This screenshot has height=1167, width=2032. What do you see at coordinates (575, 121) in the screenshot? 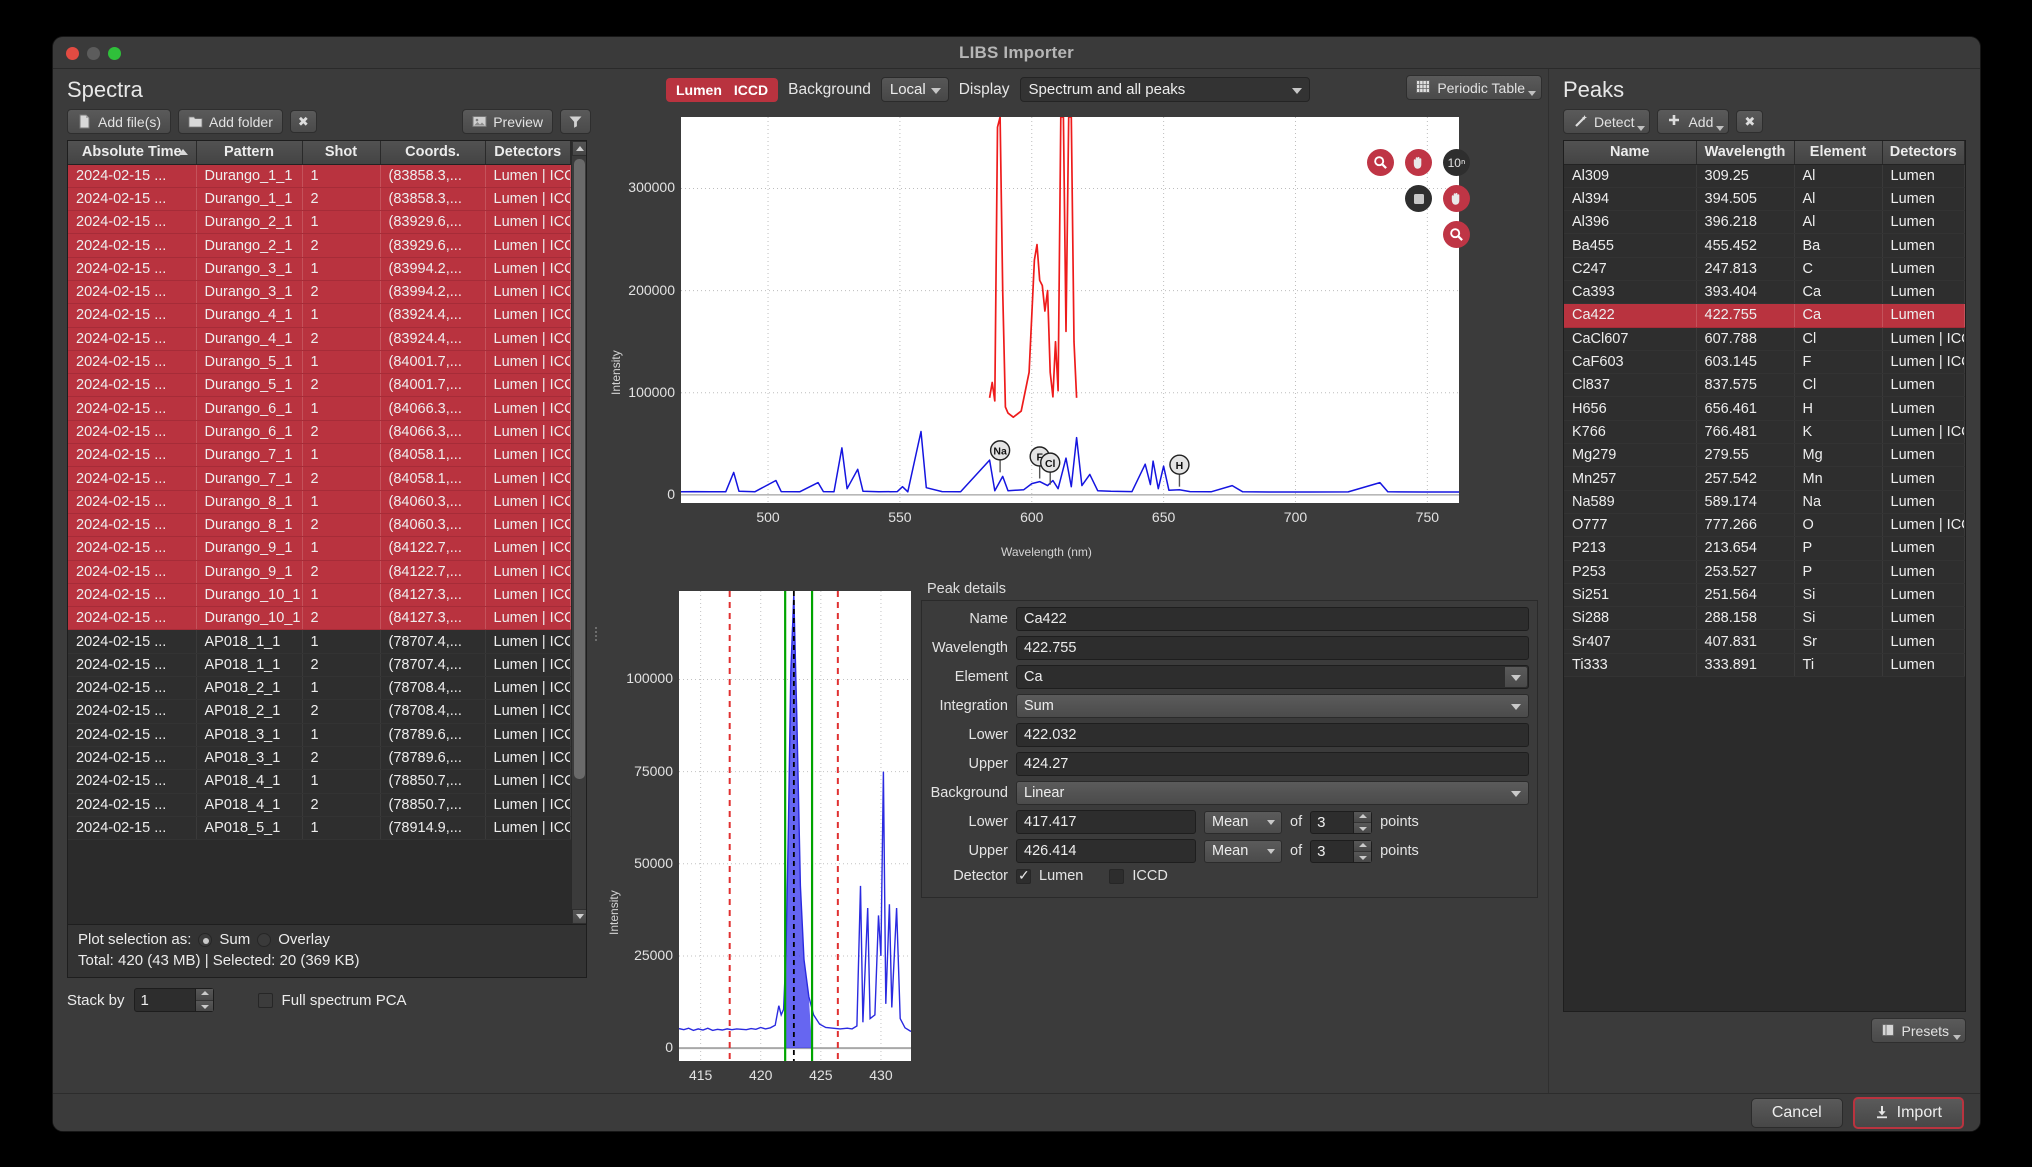
I see `filter-button` at bounding box center [575, 121].